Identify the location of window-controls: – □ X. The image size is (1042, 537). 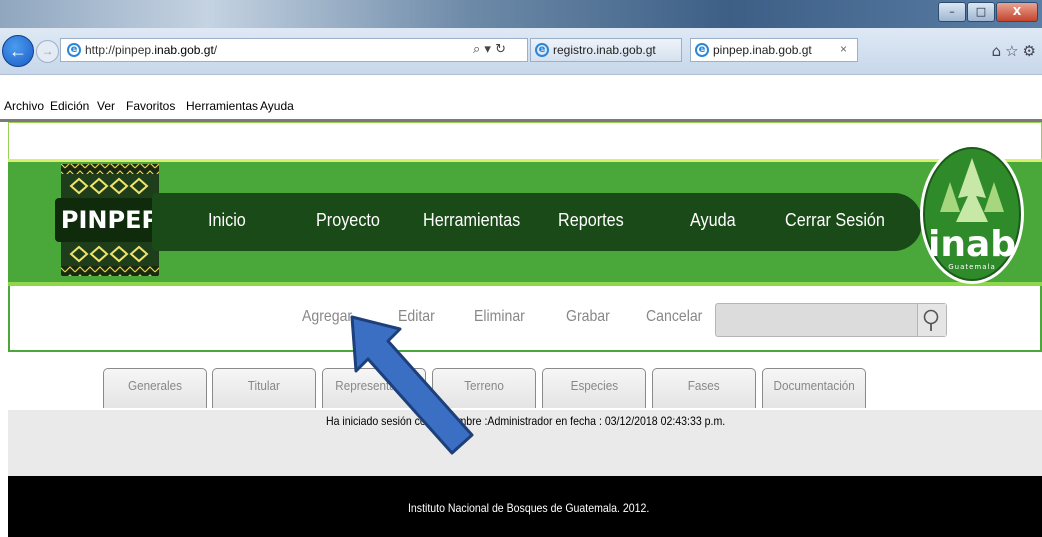
(987, 12).